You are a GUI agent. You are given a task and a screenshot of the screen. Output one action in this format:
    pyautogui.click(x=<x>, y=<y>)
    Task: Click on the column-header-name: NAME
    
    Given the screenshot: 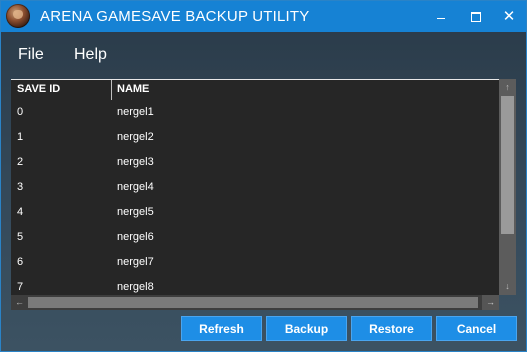 What is the action you would take?
    pyautogui.click(x=133, y=89)
    